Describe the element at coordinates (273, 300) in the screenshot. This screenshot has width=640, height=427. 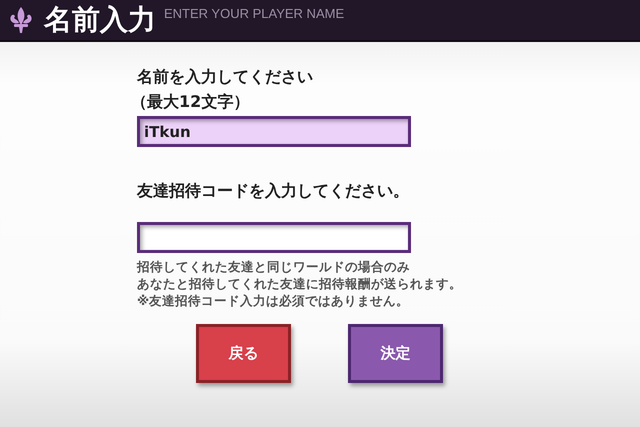
I see `note-text: ※友達招待コード入力は必須ではありません。` at that location.